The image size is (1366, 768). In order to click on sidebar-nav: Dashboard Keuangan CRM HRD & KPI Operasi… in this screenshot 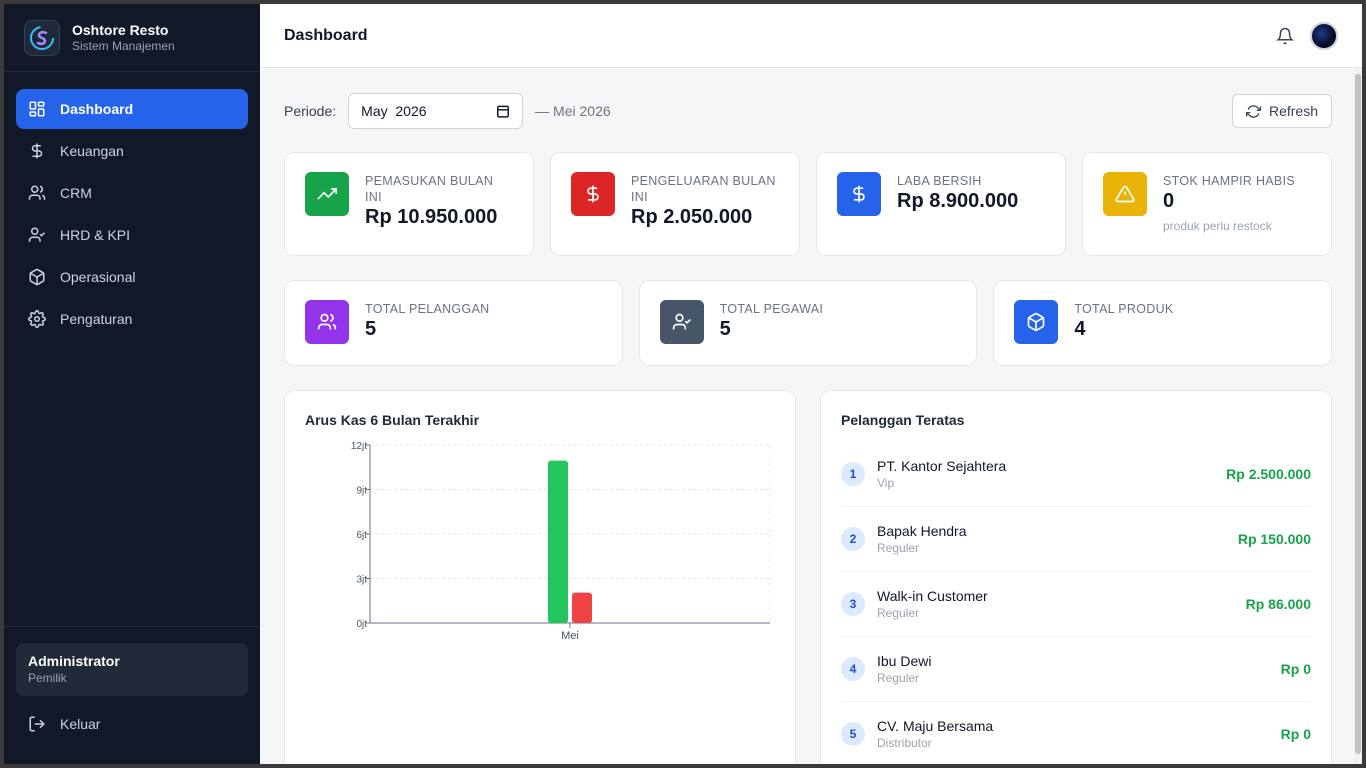, I will do `click(132, 215)`.